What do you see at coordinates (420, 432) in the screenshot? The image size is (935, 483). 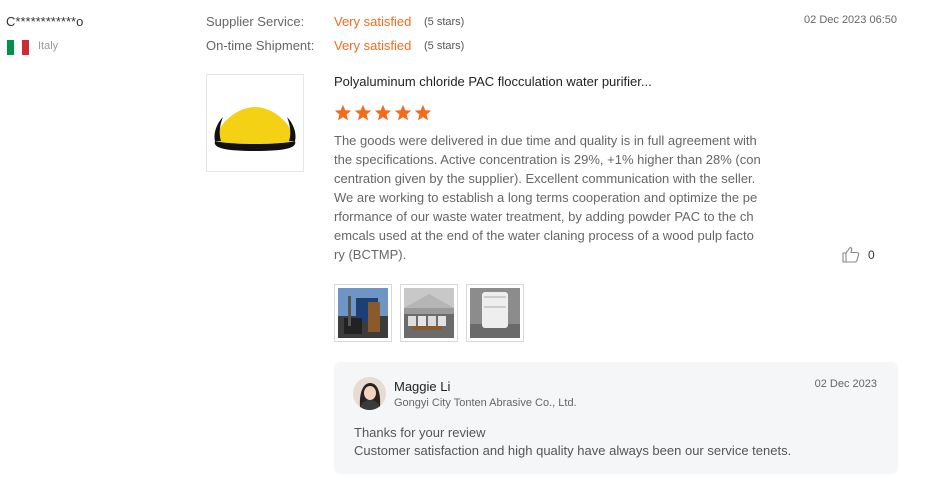 I see `reply-text-line: Thanks for your review` at bounding box center [420, 432].